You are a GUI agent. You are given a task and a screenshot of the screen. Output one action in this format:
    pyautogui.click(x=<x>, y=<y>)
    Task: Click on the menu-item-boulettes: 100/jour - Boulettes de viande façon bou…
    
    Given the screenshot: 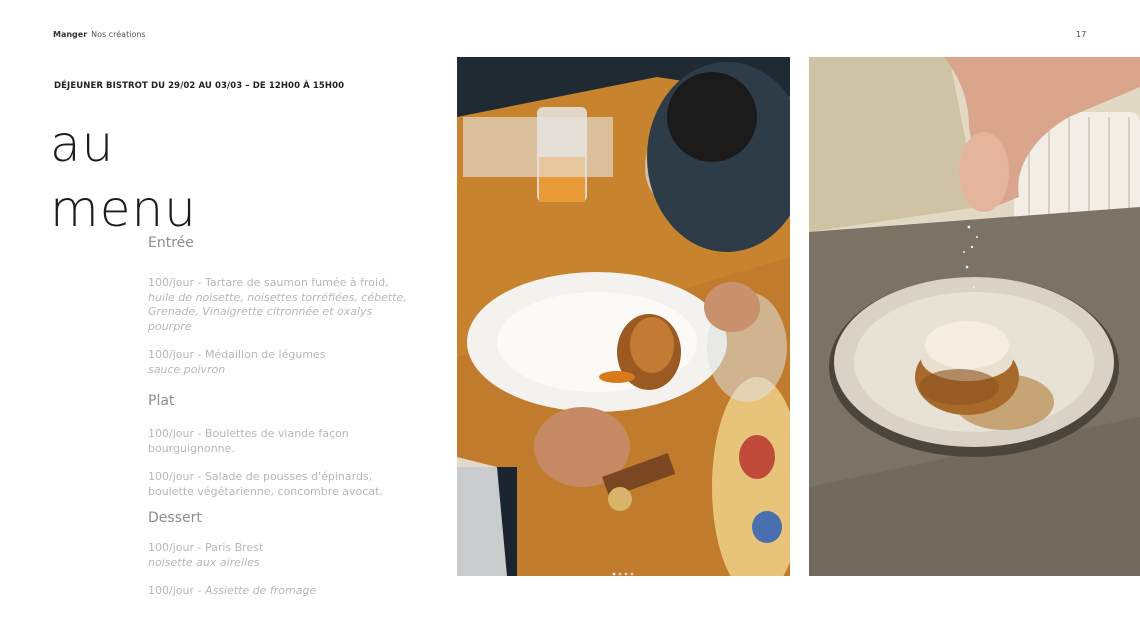 What is the action you would take?
    pyautogui.click(x=258, y=441)
    